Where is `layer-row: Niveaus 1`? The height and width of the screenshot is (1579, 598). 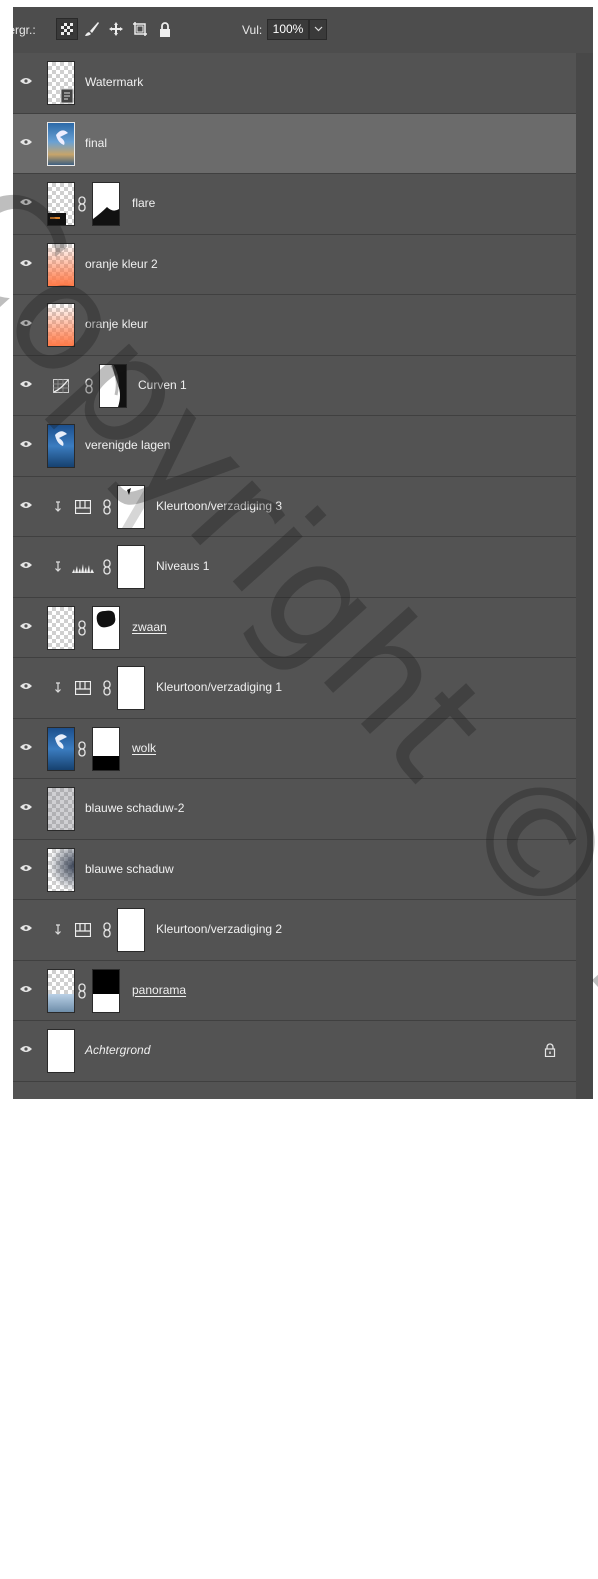 layer-row: Niveaus 1 is located at coordinates (294, 567).